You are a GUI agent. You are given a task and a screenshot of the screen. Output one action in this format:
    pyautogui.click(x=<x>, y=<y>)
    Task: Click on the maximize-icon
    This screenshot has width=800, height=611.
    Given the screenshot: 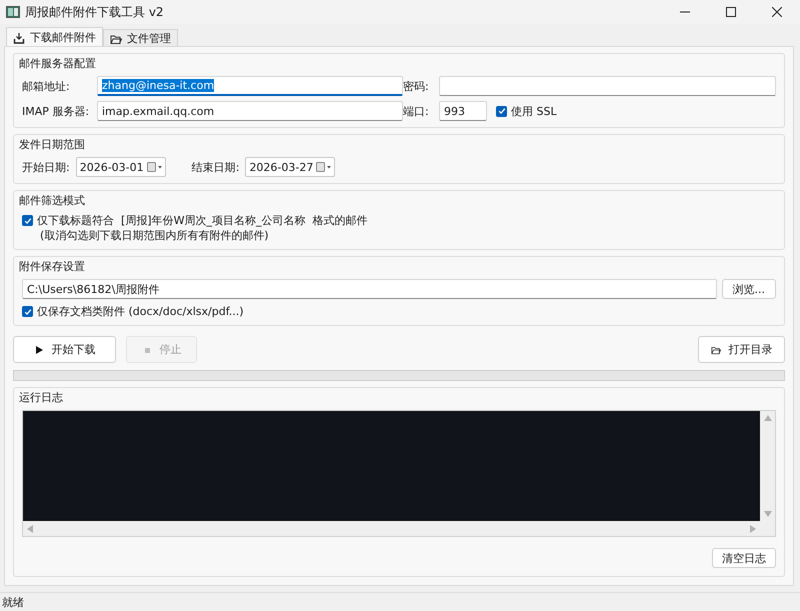 What is the action you would take?
    pyautogui.click(x=731, y=12)
    